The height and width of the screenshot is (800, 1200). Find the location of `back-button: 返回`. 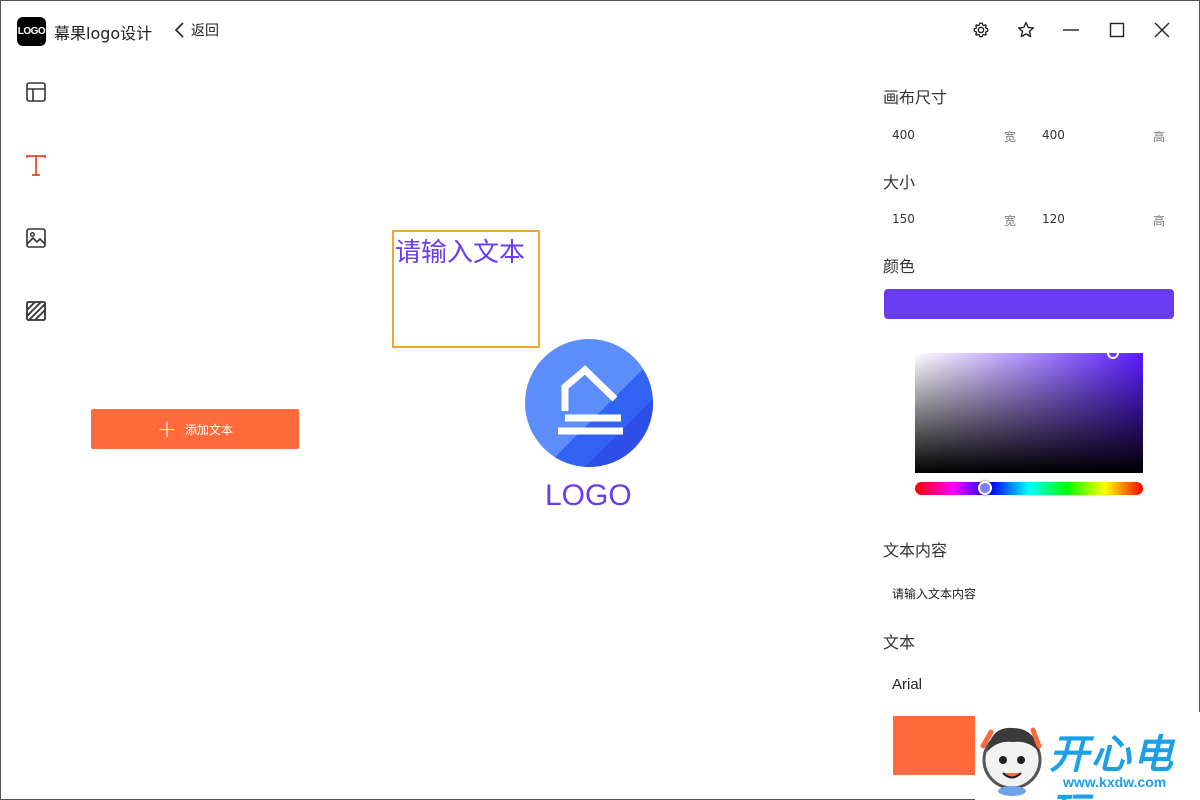

back-button: 返回 is located at coordinates (196, 30).